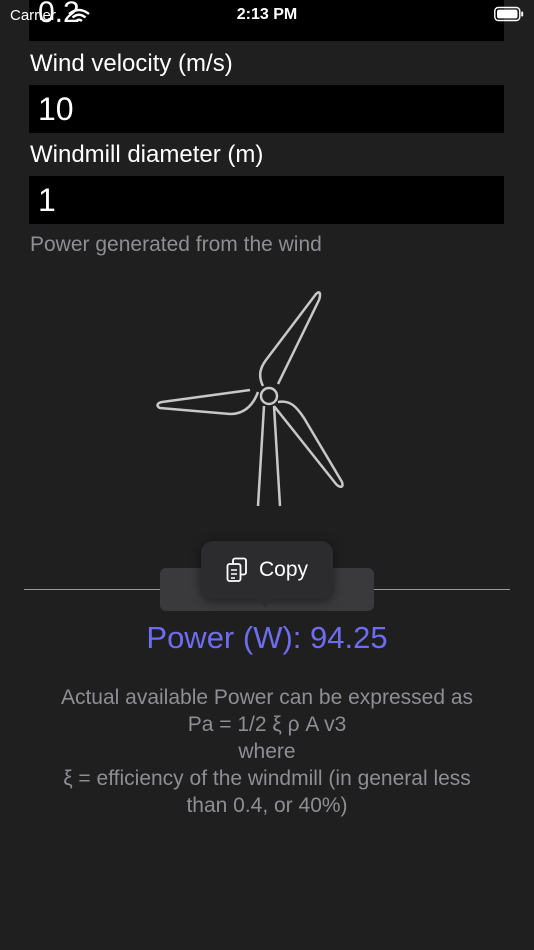 This screenshot has width=534, height=950. Describe the element at coordinates (509, 14) in the screenshot. I see `battery-icon` at that location.